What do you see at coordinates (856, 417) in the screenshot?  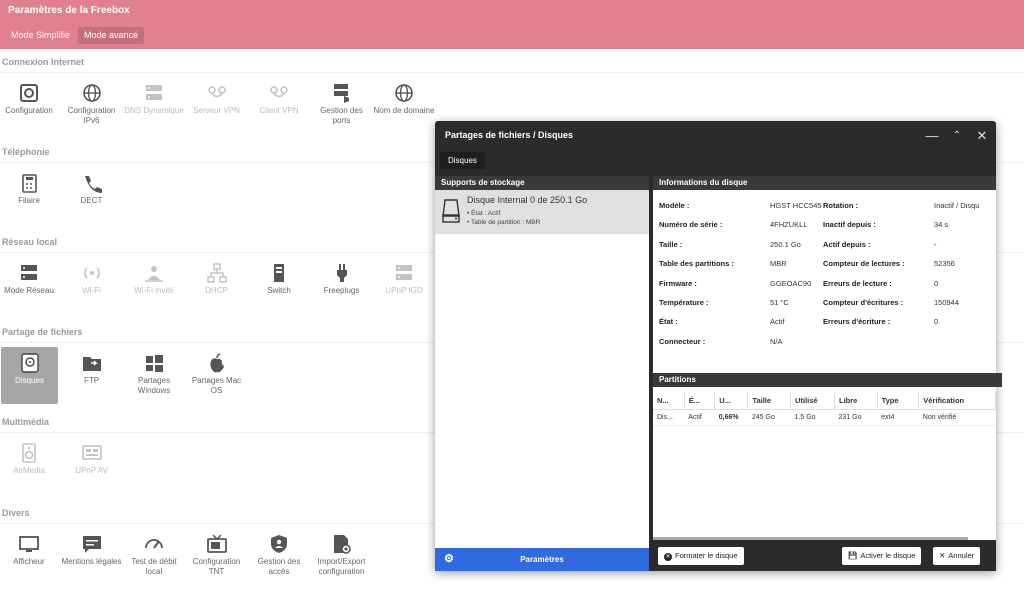 I see `table-cell: 231 Go` at bounding box center [856, 417].